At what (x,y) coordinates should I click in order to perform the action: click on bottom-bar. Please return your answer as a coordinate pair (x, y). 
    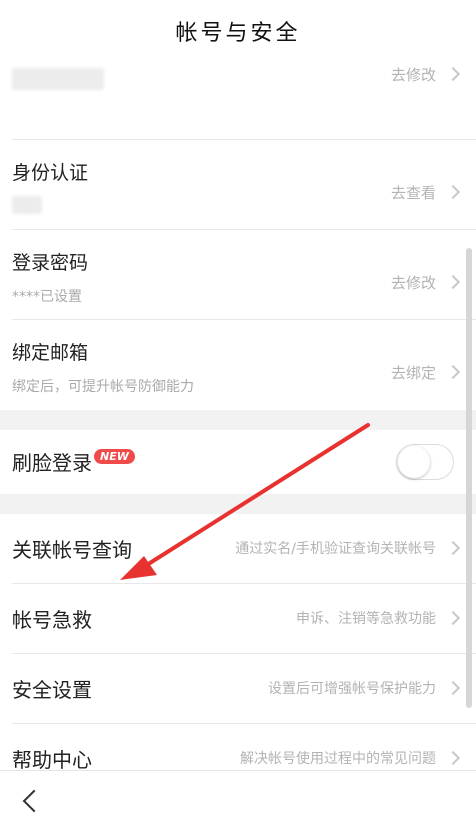
    Looking at the image, I should click on (238, 801).